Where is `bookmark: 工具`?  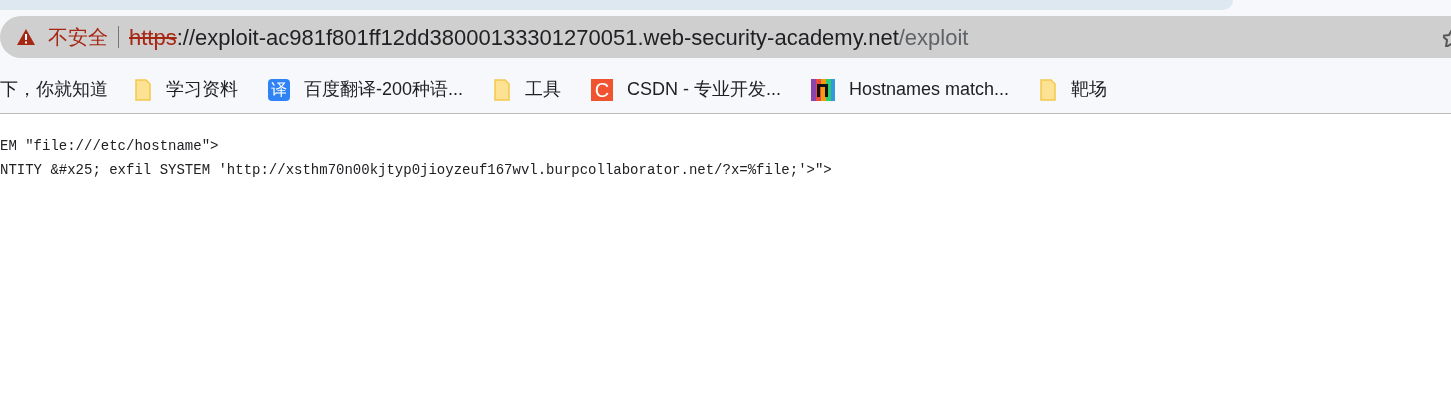
bookmark: 工具 is located at coordinates (527, 89).